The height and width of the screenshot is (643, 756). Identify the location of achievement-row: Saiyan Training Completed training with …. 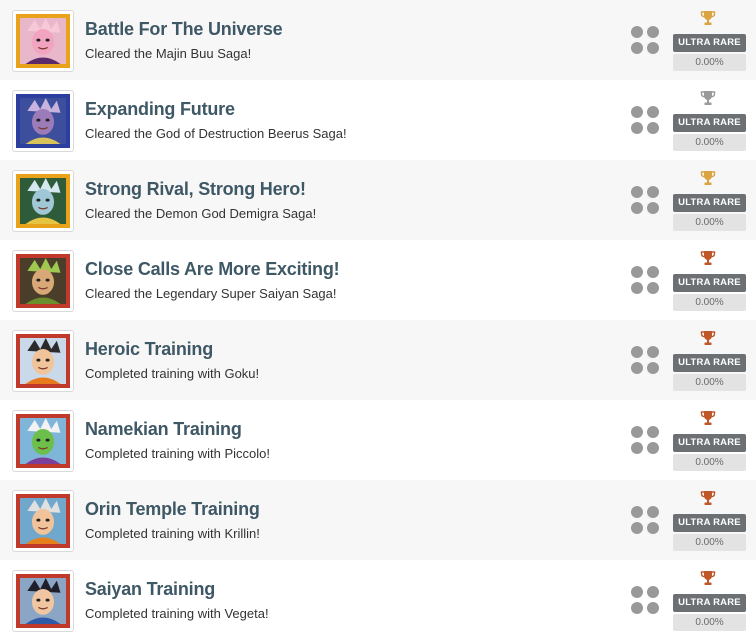
(378, 600).